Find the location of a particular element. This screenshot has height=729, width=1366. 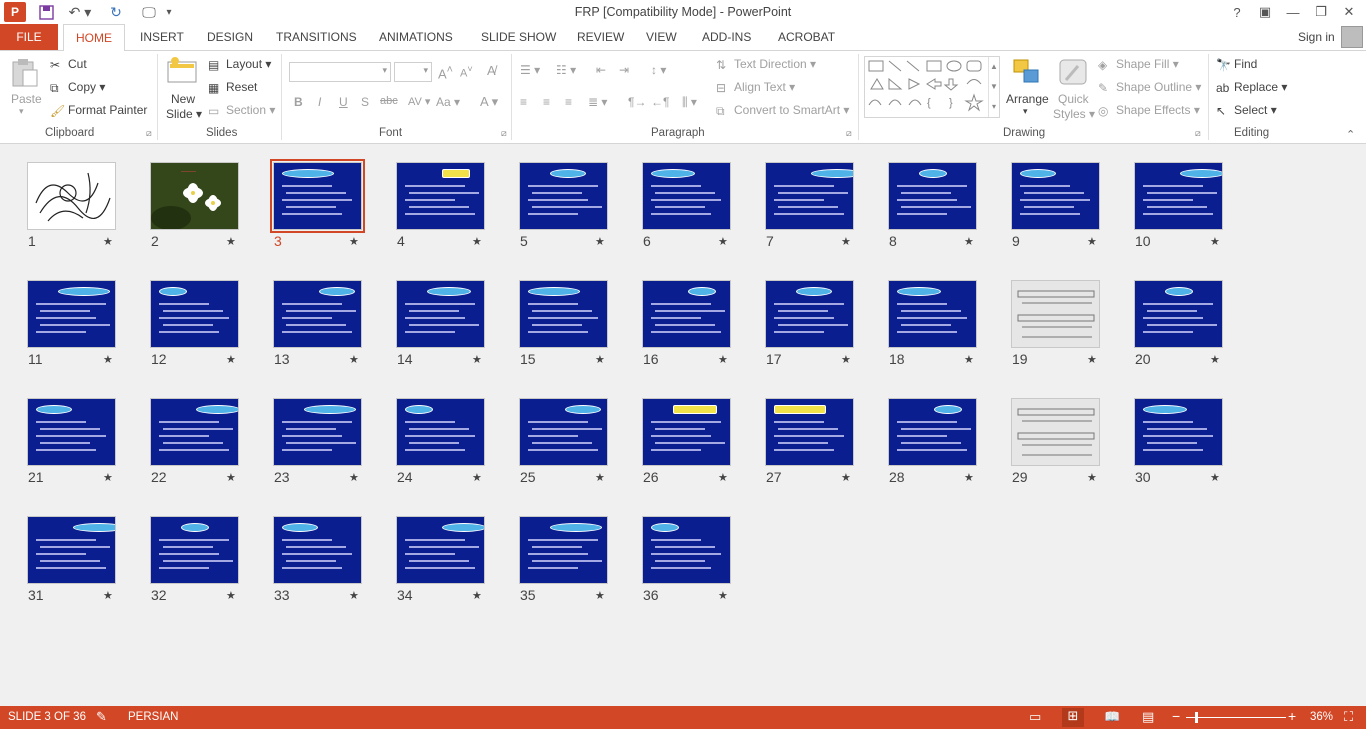

find-button: 🔭 Find is located at coordinates (1236, 64).